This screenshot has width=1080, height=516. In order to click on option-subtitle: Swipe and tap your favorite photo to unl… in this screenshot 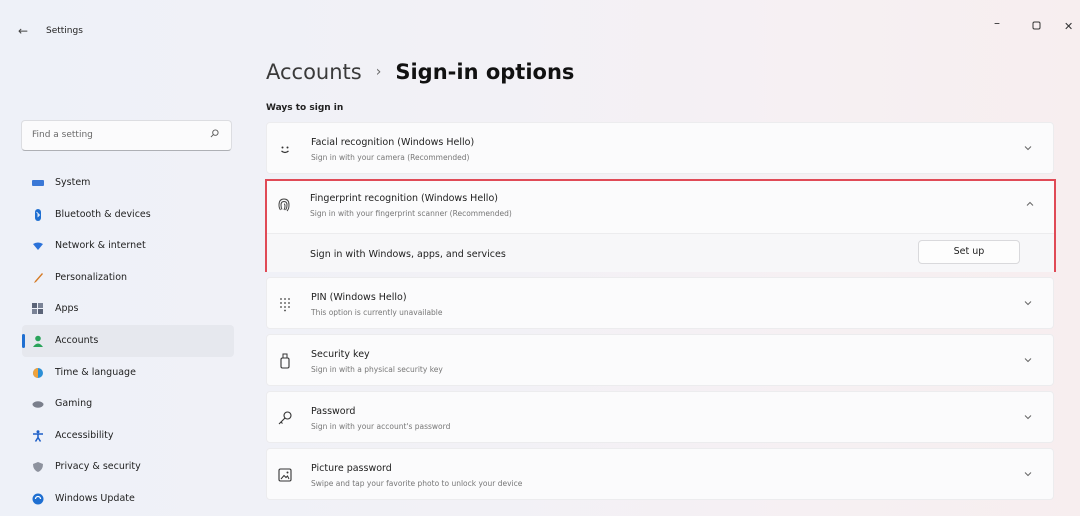, I will do `click(417, 483)`.